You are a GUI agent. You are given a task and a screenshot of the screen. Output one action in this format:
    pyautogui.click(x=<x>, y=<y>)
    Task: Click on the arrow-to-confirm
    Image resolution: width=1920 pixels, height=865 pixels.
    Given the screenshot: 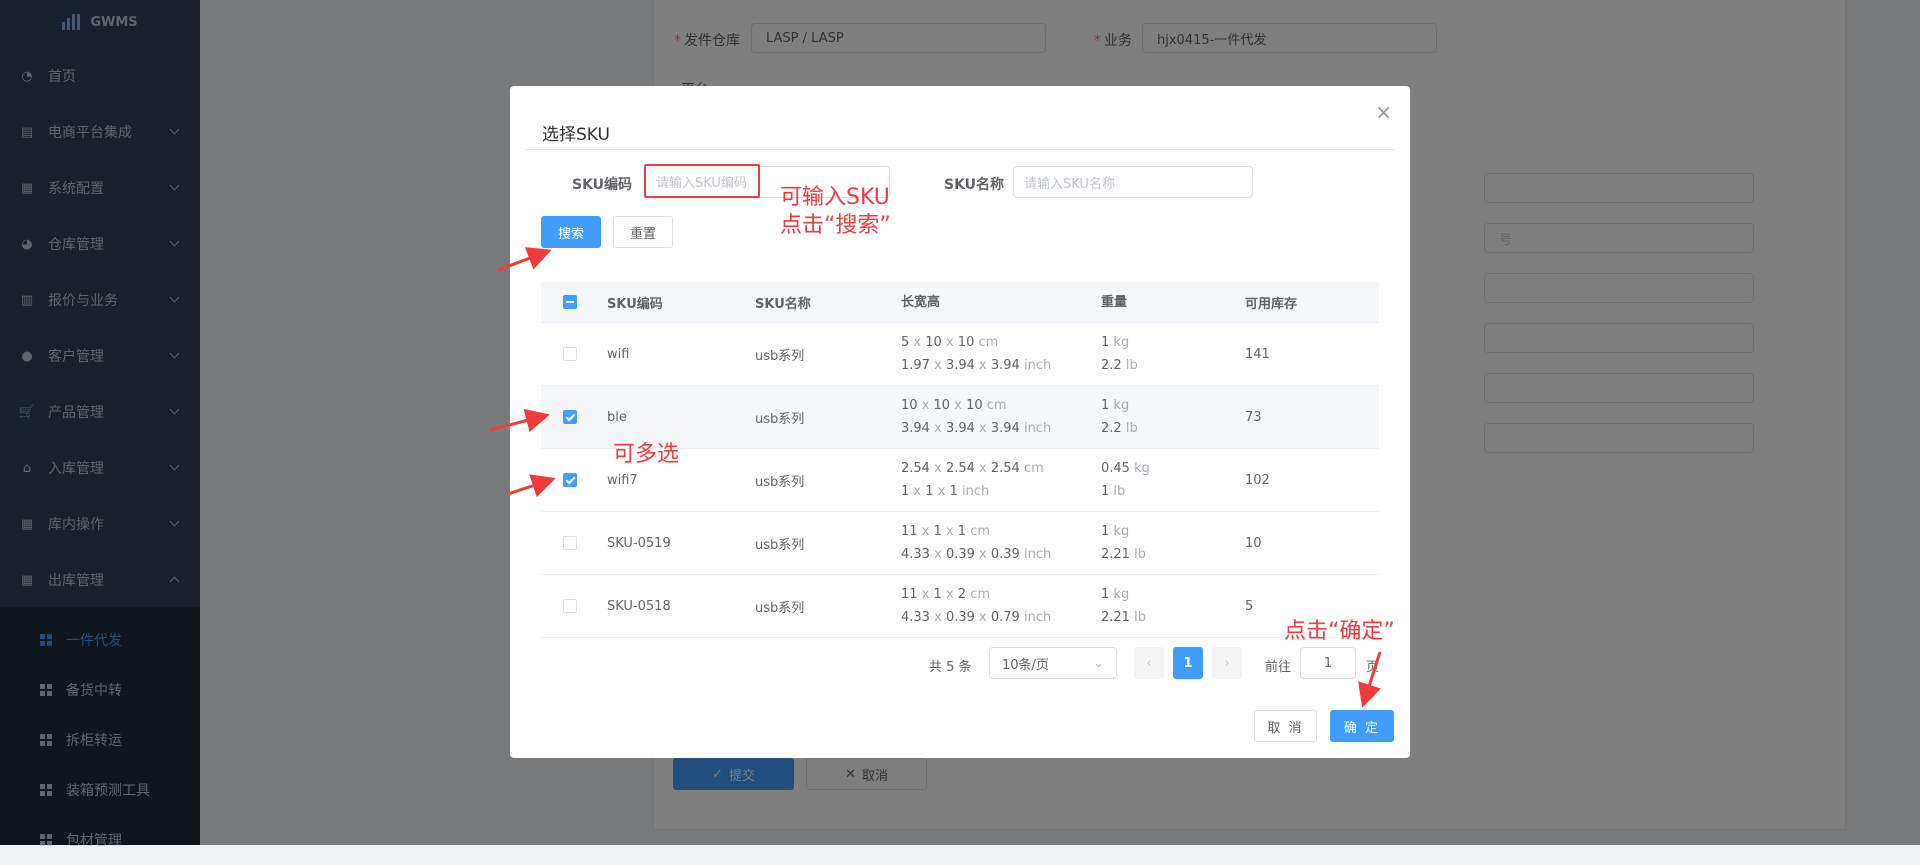 What is the action you would take?
    pyautogui.click(x=1370, y=679)
    